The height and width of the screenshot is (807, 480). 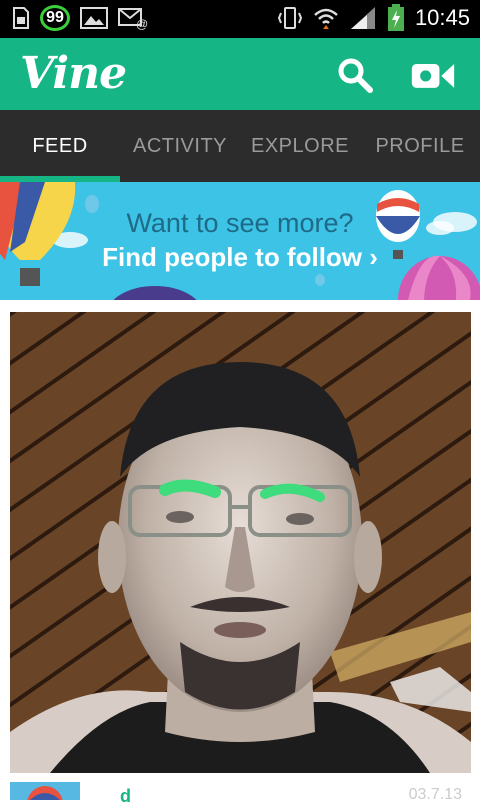 I want to click on tab-explore-label: EXPLORE, so click(x=300, y=145).